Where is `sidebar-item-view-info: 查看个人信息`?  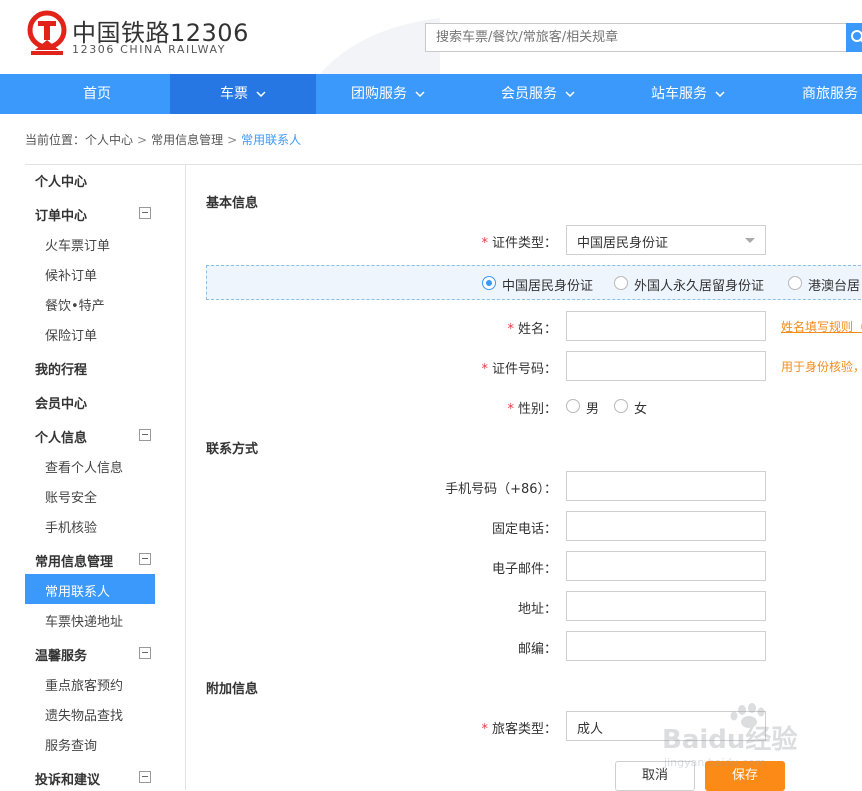 sidebar-item-view-info: 查看个人信息 is located at coordinates (84, 466).